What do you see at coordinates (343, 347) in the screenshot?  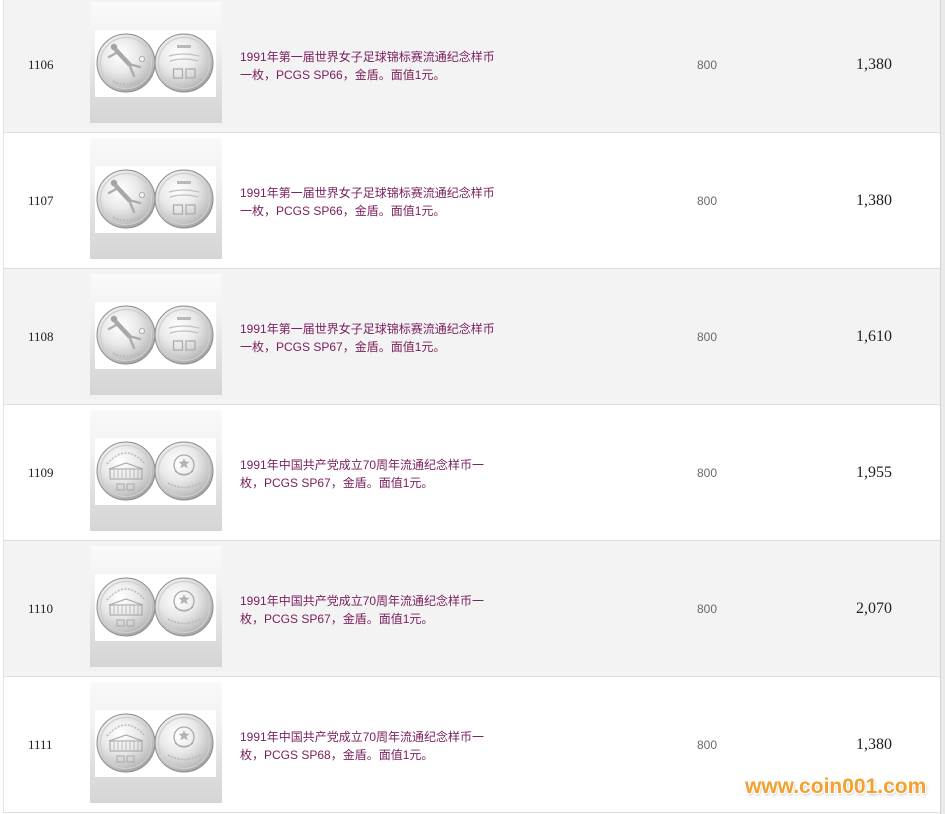 I see `description-line: 一枚，PCGS SP67，金盾。面值1元。` at bounding box center [343, 347].